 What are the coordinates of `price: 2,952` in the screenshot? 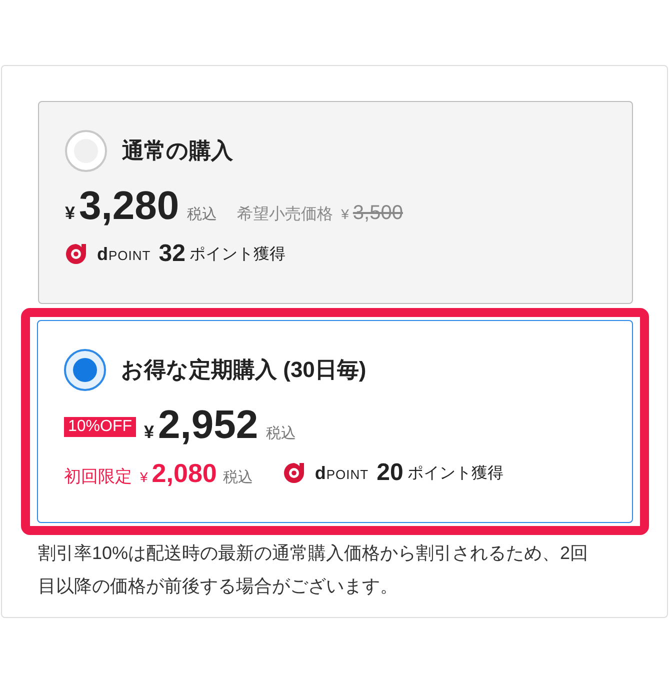 It's located at (208, 425).